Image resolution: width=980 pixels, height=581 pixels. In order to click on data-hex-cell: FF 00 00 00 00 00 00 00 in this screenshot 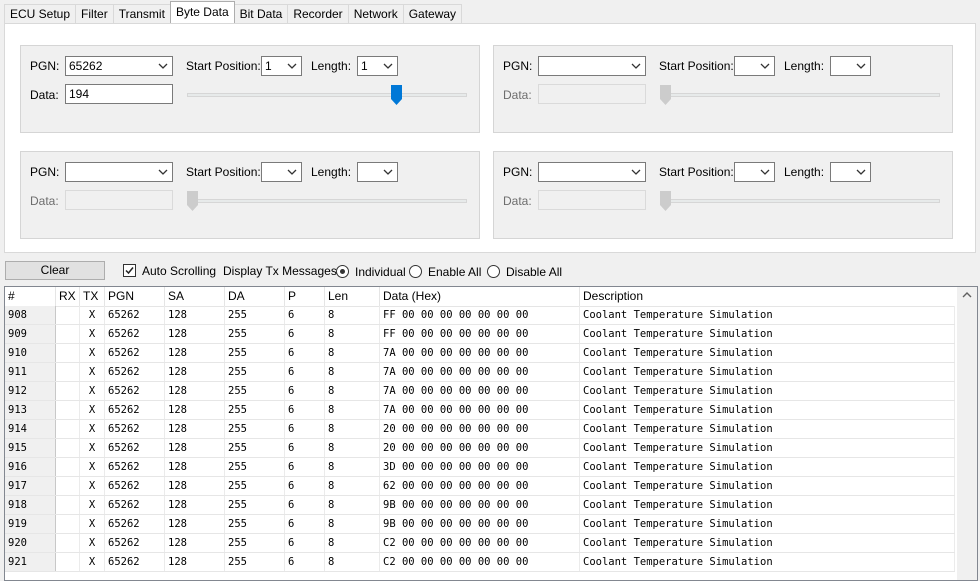, I will do `click(480, 334)`.